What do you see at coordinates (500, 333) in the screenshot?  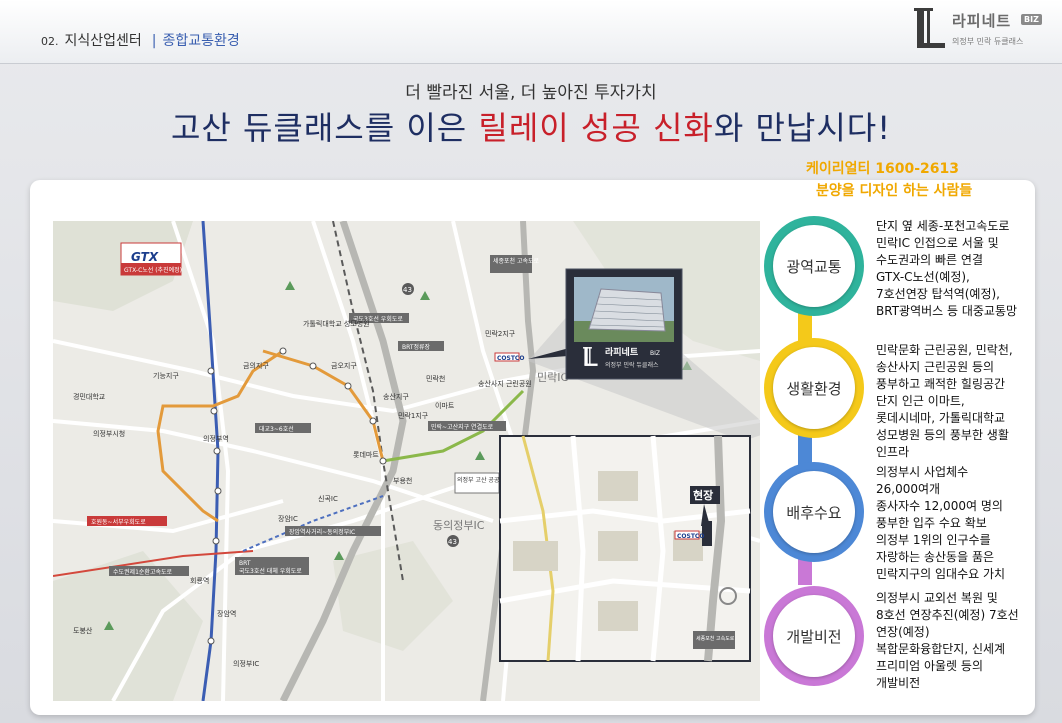 I see `label-minrak2: 민락2지구` at bounding box center [500, 333].